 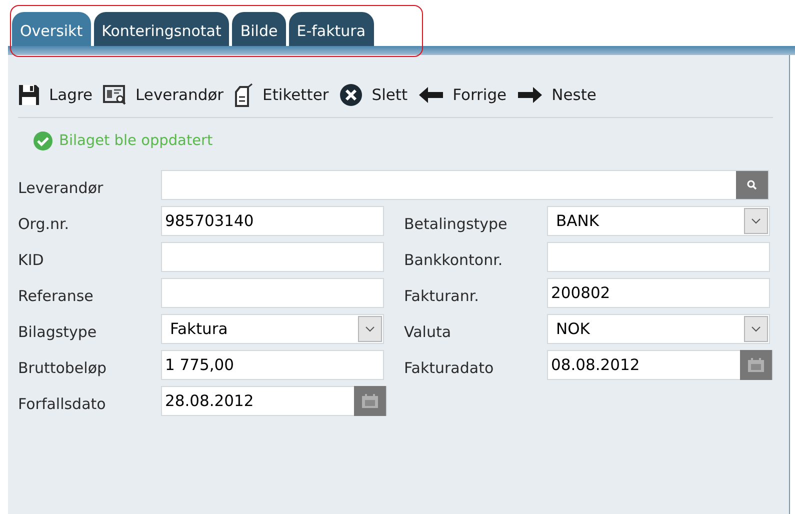 What do you see at coordinates (44, 223) in the screenshot?
I see `field-label: Org.nr.` at bounding box center [44, 223].